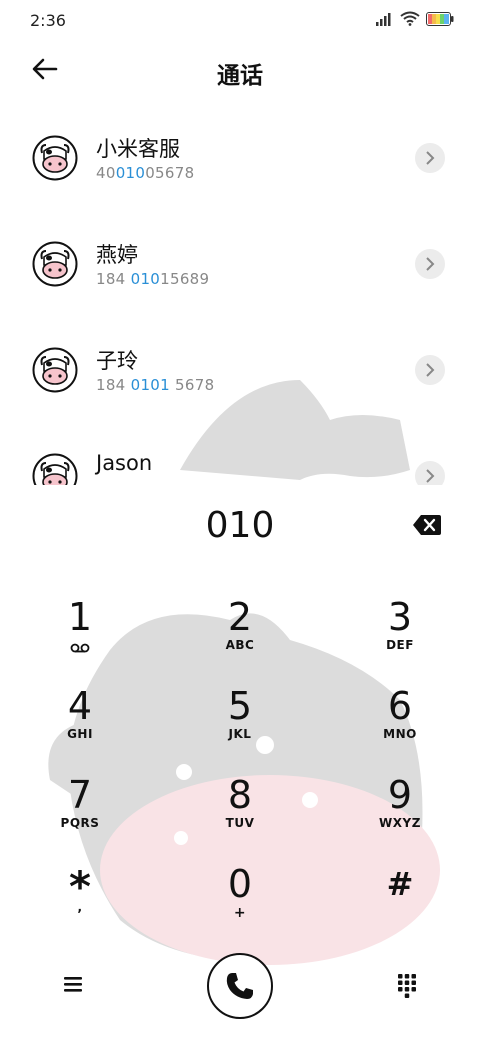  Describe the element at coordinates (153, 279) in the screenshot. I see `contact-number: 184 01015689` at that location.